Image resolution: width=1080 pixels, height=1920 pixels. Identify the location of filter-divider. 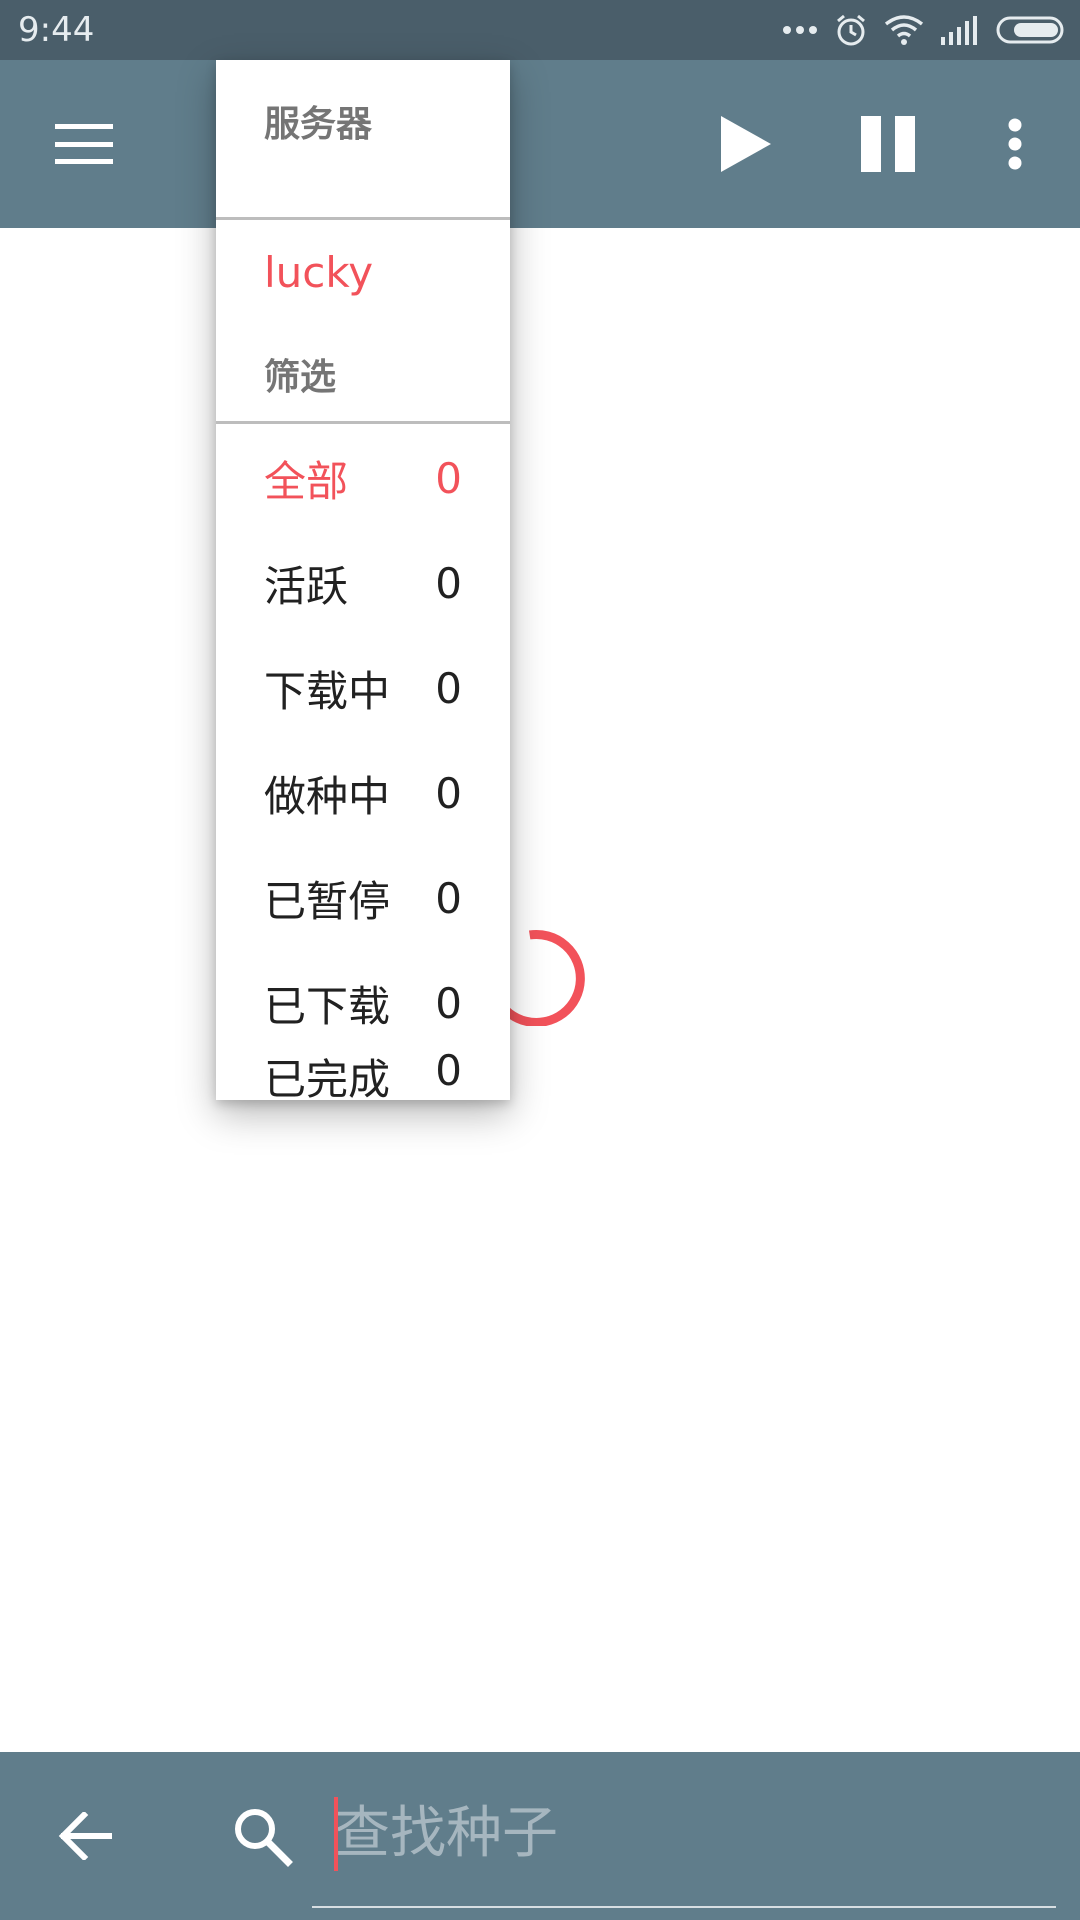
(363, 422).